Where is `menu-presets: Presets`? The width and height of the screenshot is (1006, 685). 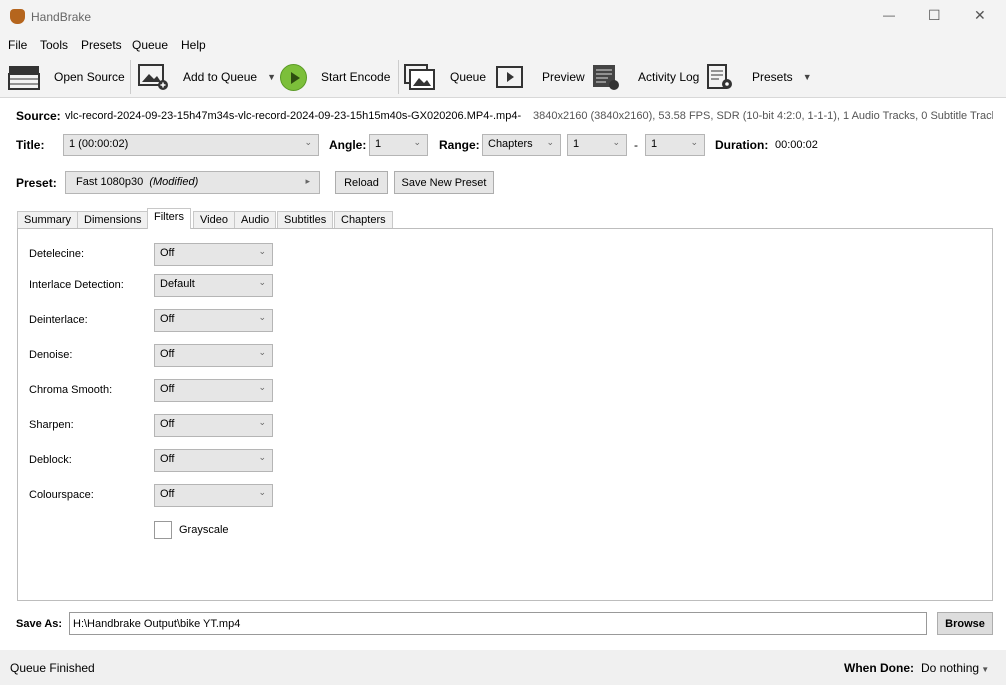 menu-presets: Presets is located at coordinates (101, 45).